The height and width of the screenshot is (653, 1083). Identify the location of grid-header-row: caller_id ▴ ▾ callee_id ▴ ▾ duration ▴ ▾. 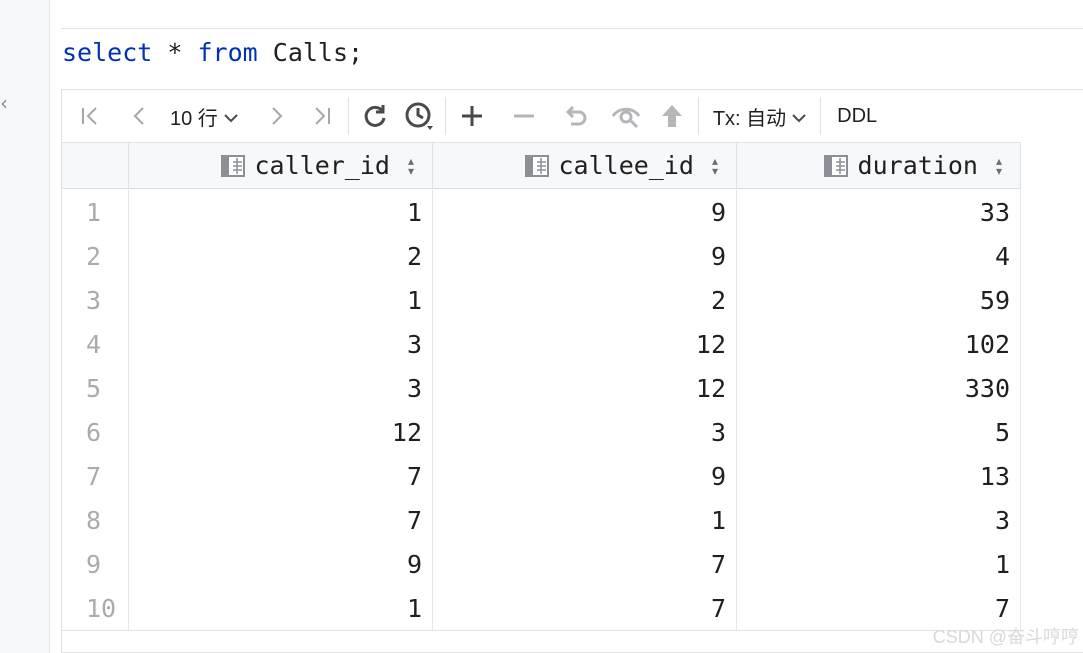
(541, 166).